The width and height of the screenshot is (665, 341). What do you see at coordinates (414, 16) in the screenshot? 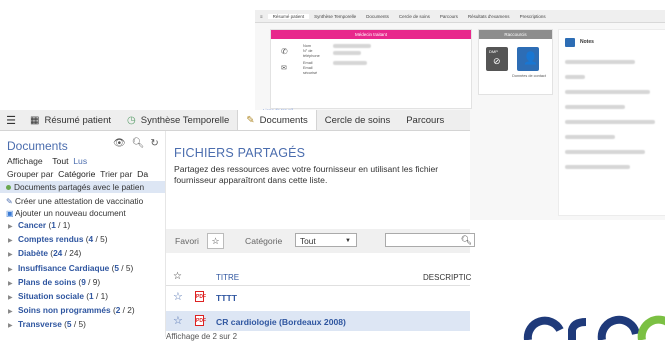
I see `background-tab: Cercle de soins` at bounding box center [414, 16].